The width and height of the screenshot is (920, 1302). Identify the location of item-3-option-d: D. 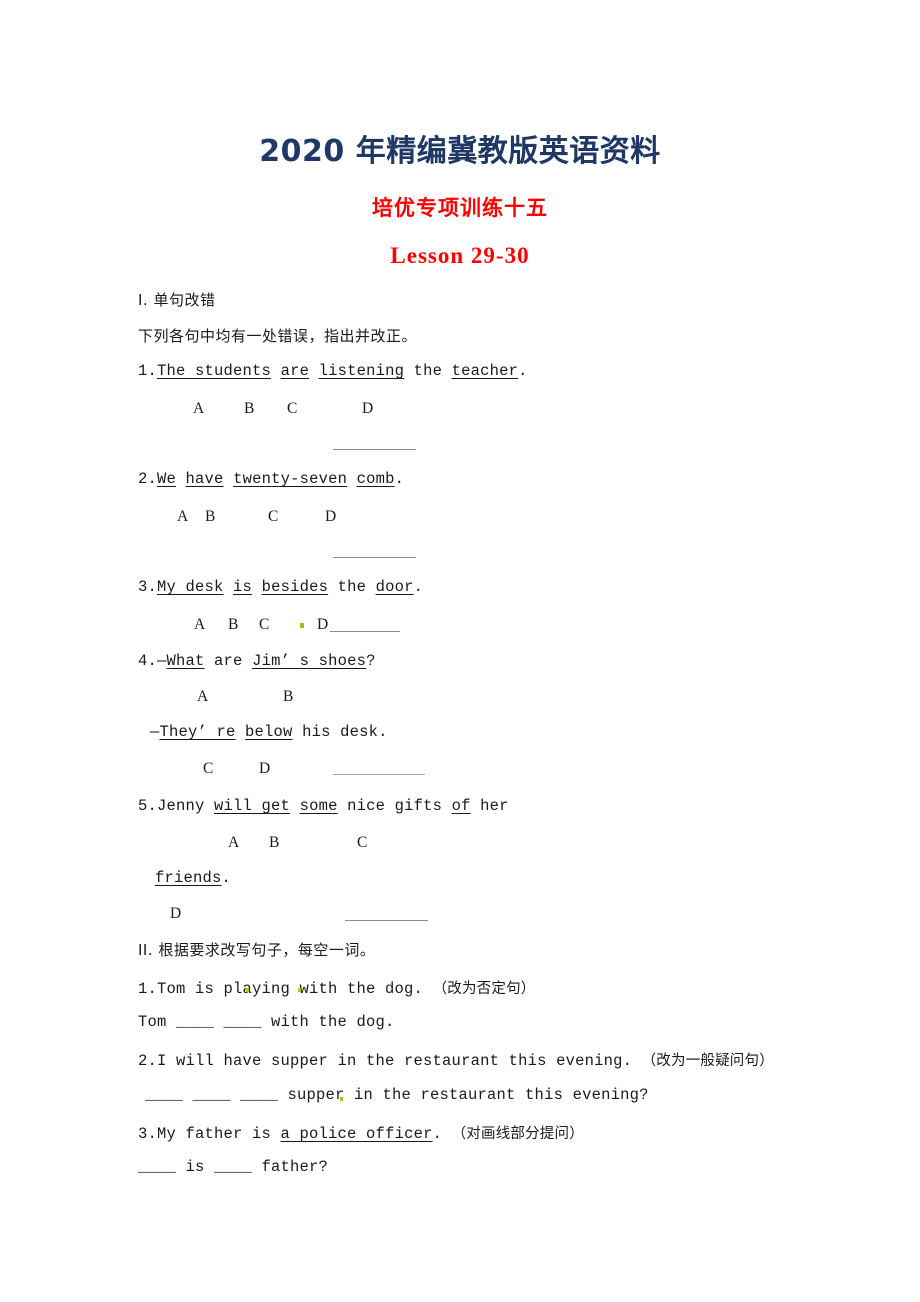
(323, 624).